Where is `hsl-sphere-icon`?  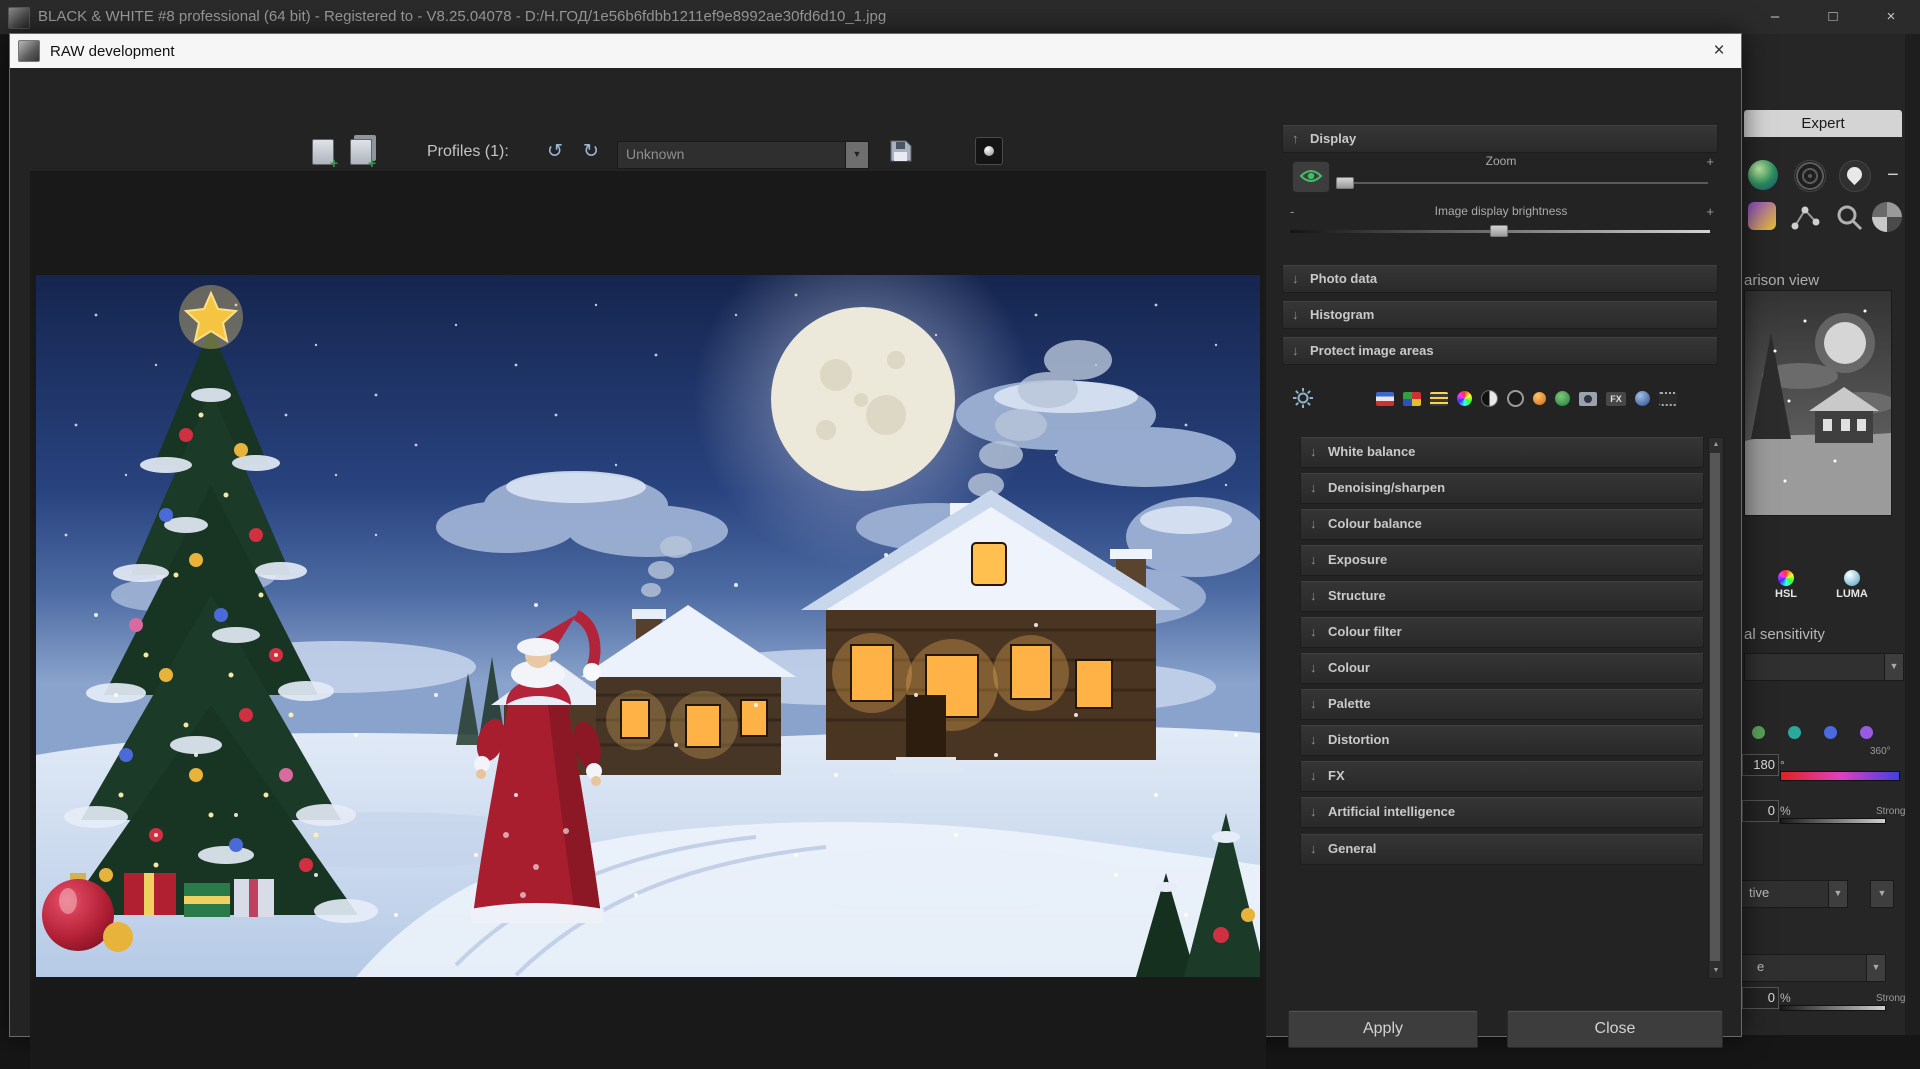 hsl-sphere-icon is located at coordinates (1763, 175).